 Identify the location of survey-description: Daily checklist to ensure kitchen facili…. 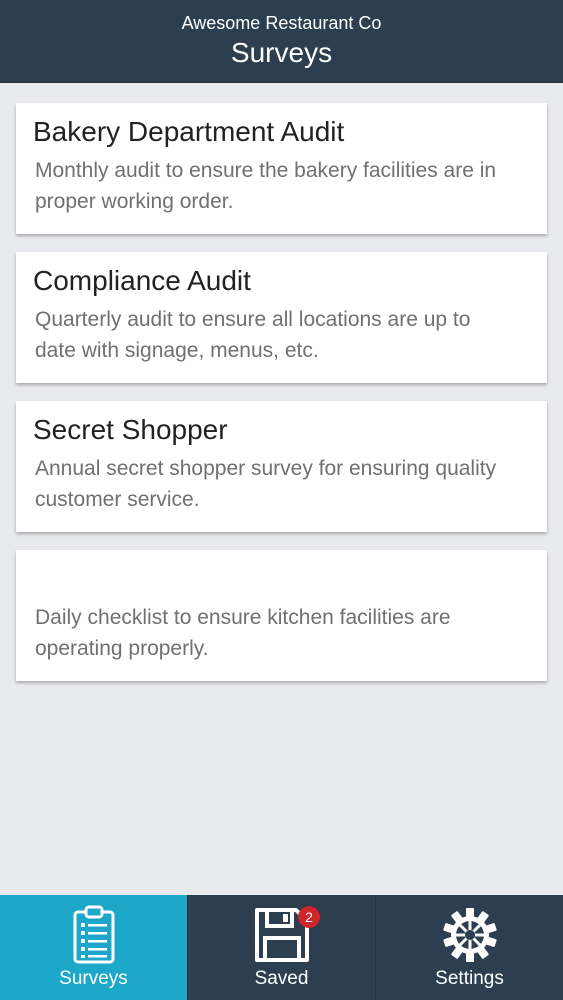
(243, 633).